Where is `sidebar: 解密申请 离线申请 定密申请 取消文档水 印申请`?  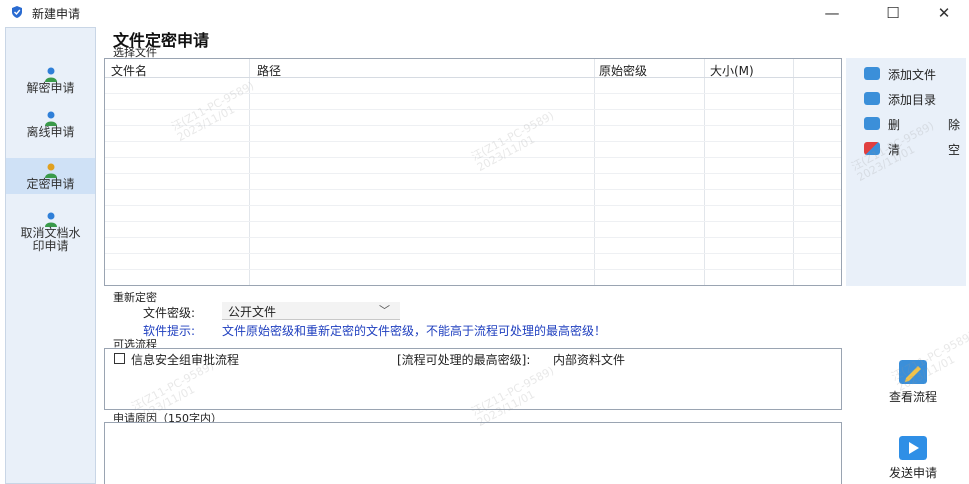
sidebar: 解密申请 离线申请 定密申请 取消文档水 印申请 is located at coordinates (50, 255).